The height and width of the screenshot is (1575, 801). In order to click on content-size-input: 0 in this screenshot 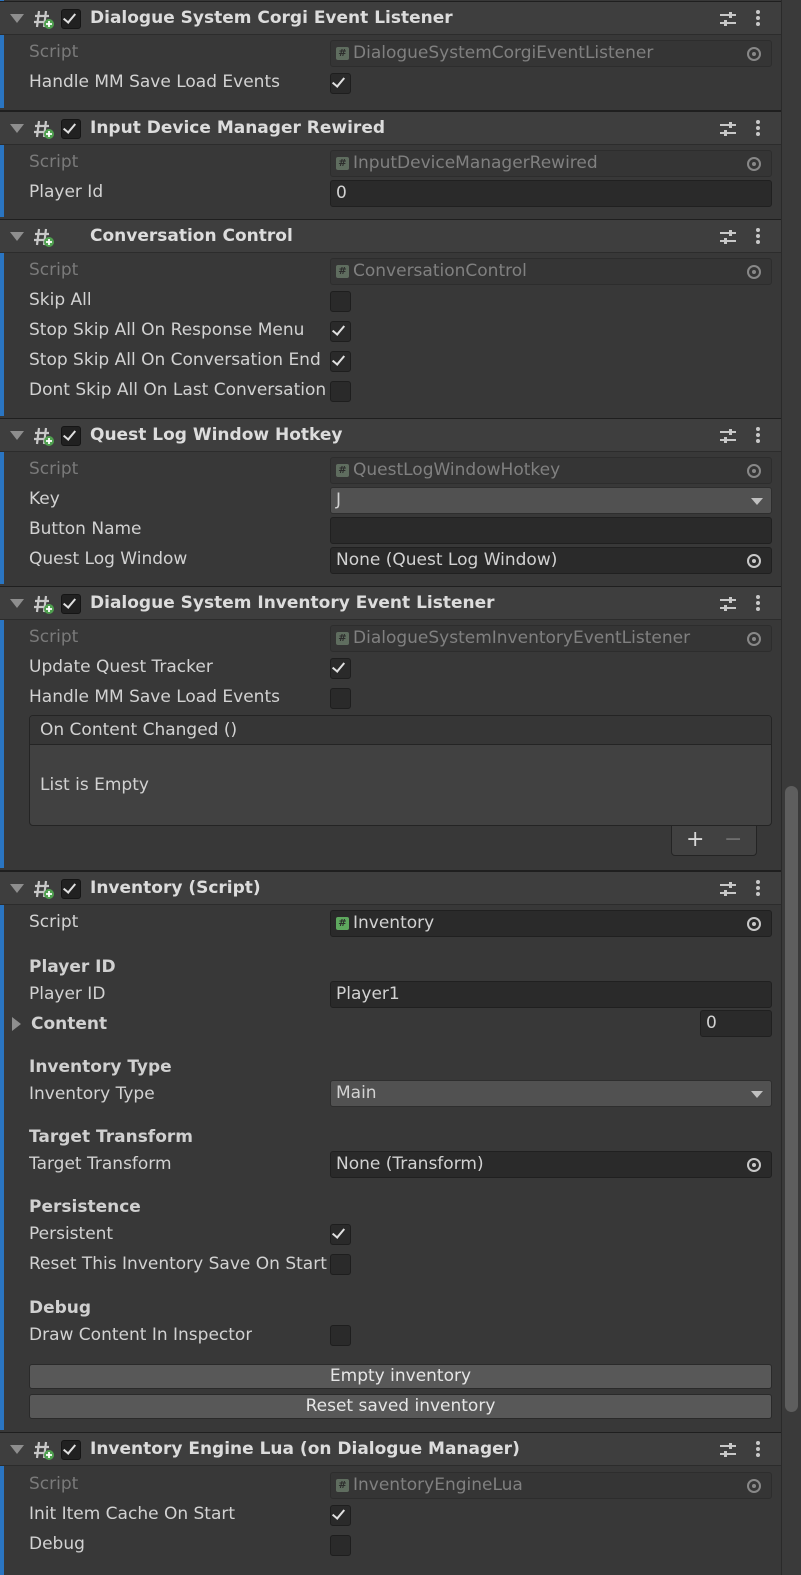, I will do `click(736, 1023)`.